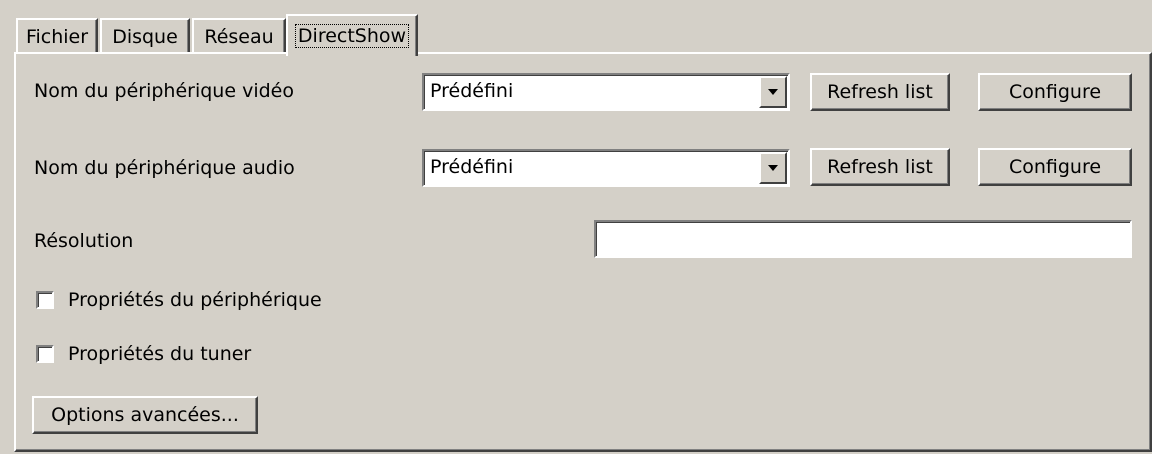 The height and width of the screenshot is (454, 1152). I want to click on resolution-label: Résolution, so click(84, 241).